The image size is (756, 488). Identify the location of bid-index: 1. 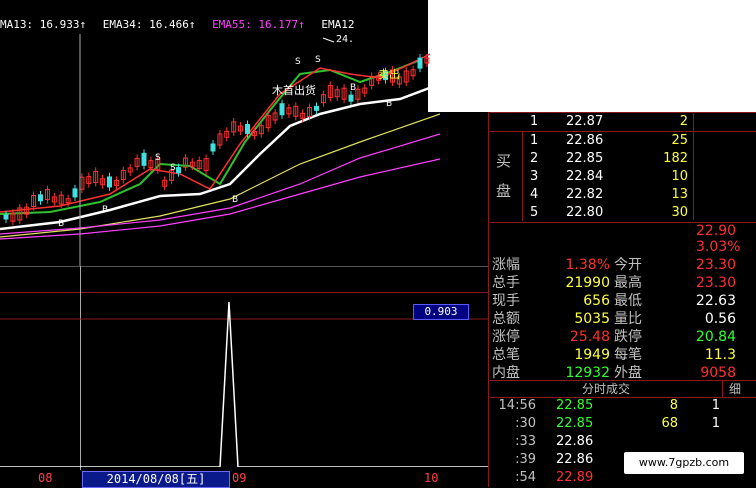
(534, 140).